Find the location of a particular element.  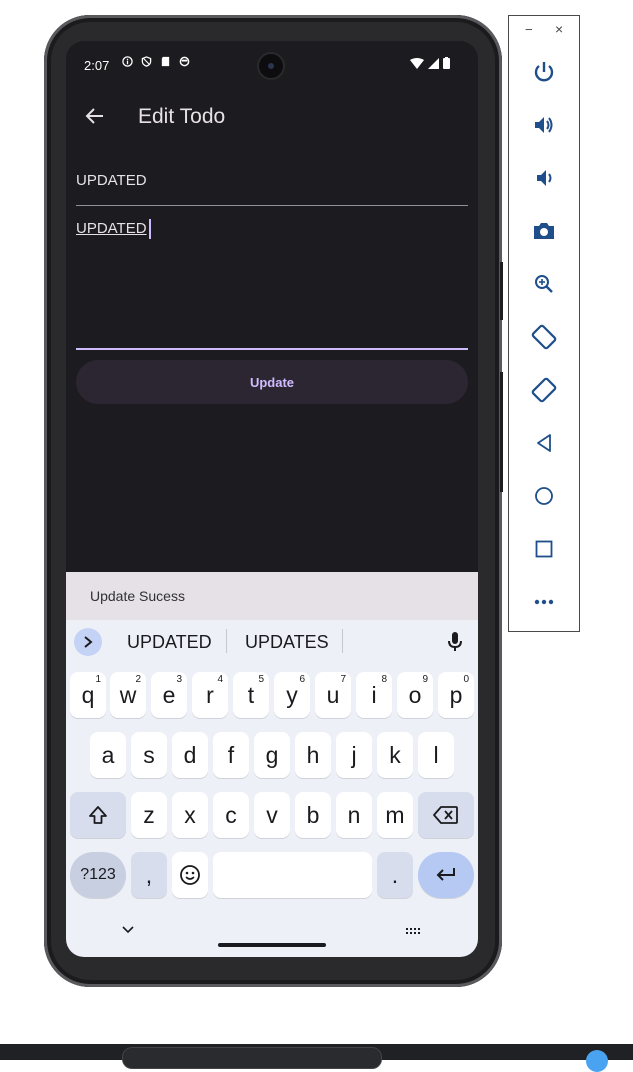

overview-button is located at coordinates (544, 549).